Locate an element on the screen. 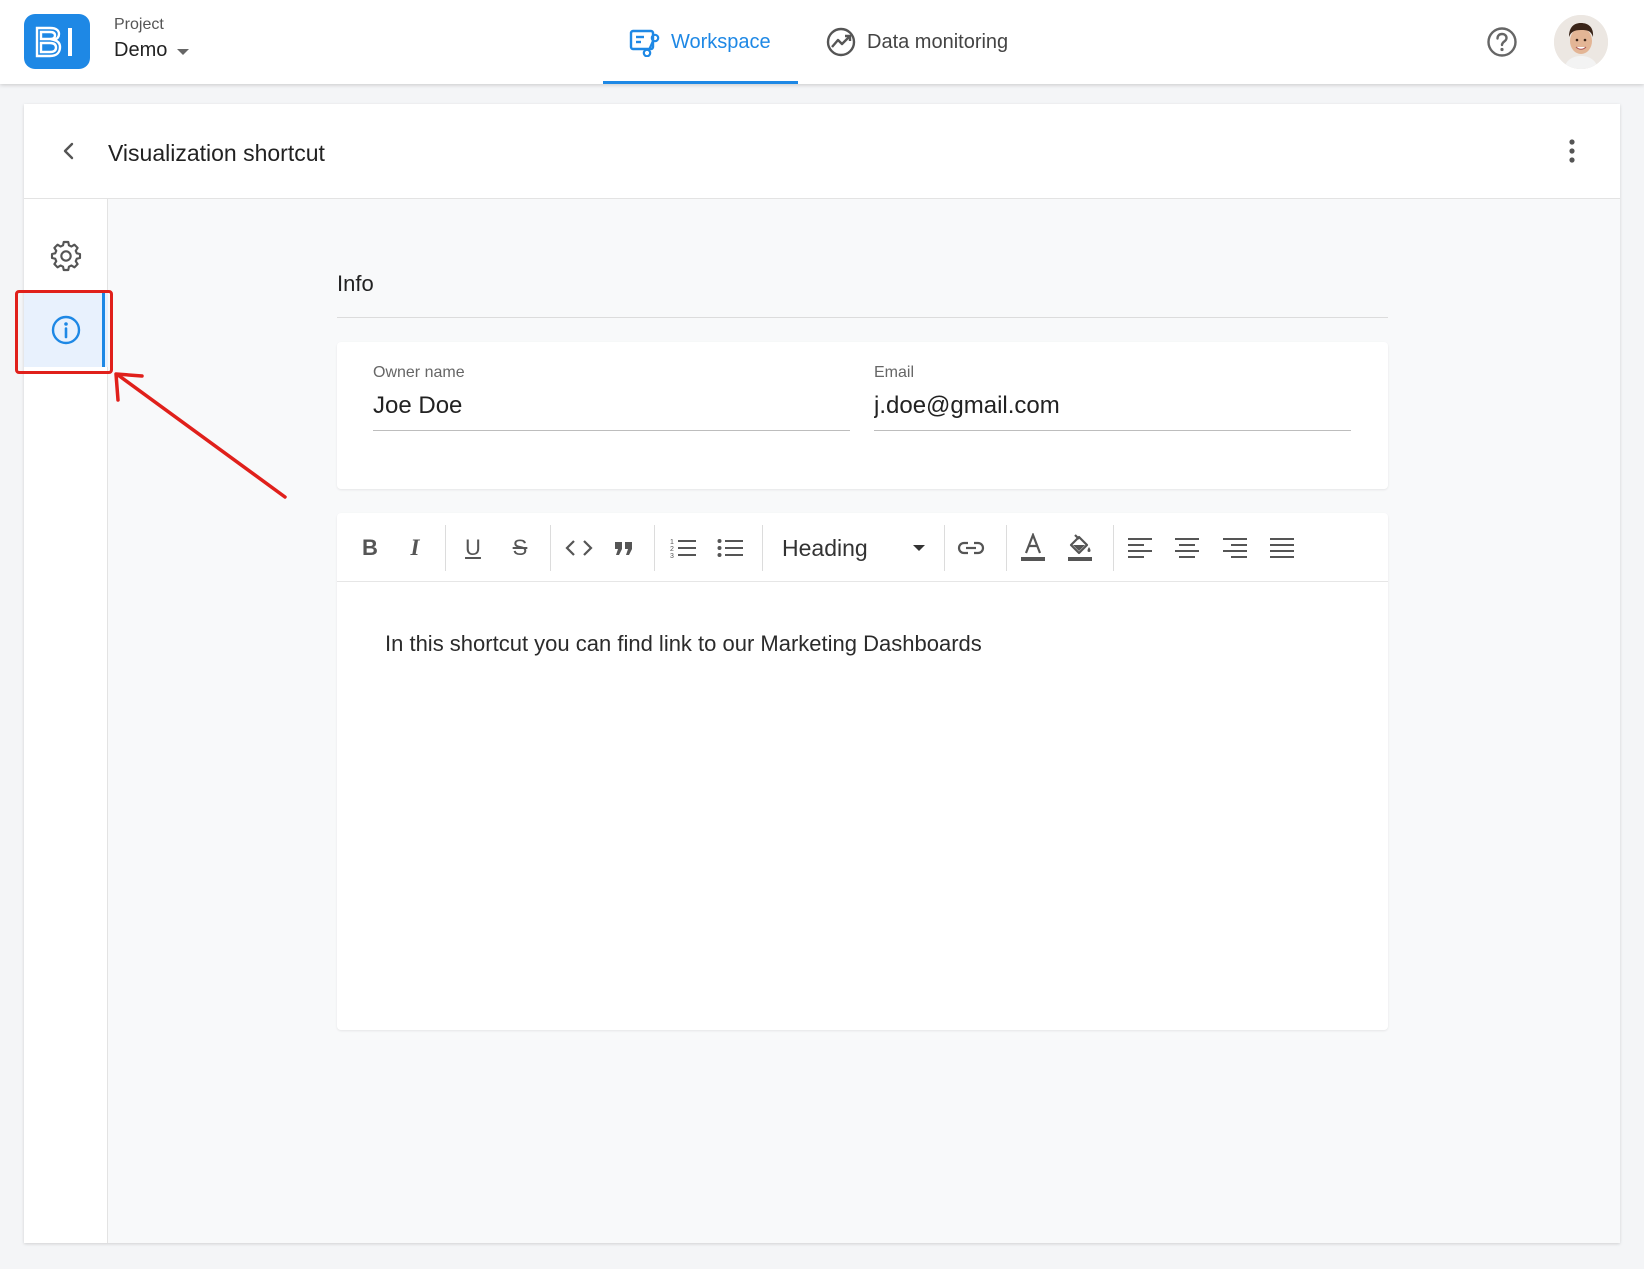  owner-info-card: Owner name Email is located at coordinates (862, 415).